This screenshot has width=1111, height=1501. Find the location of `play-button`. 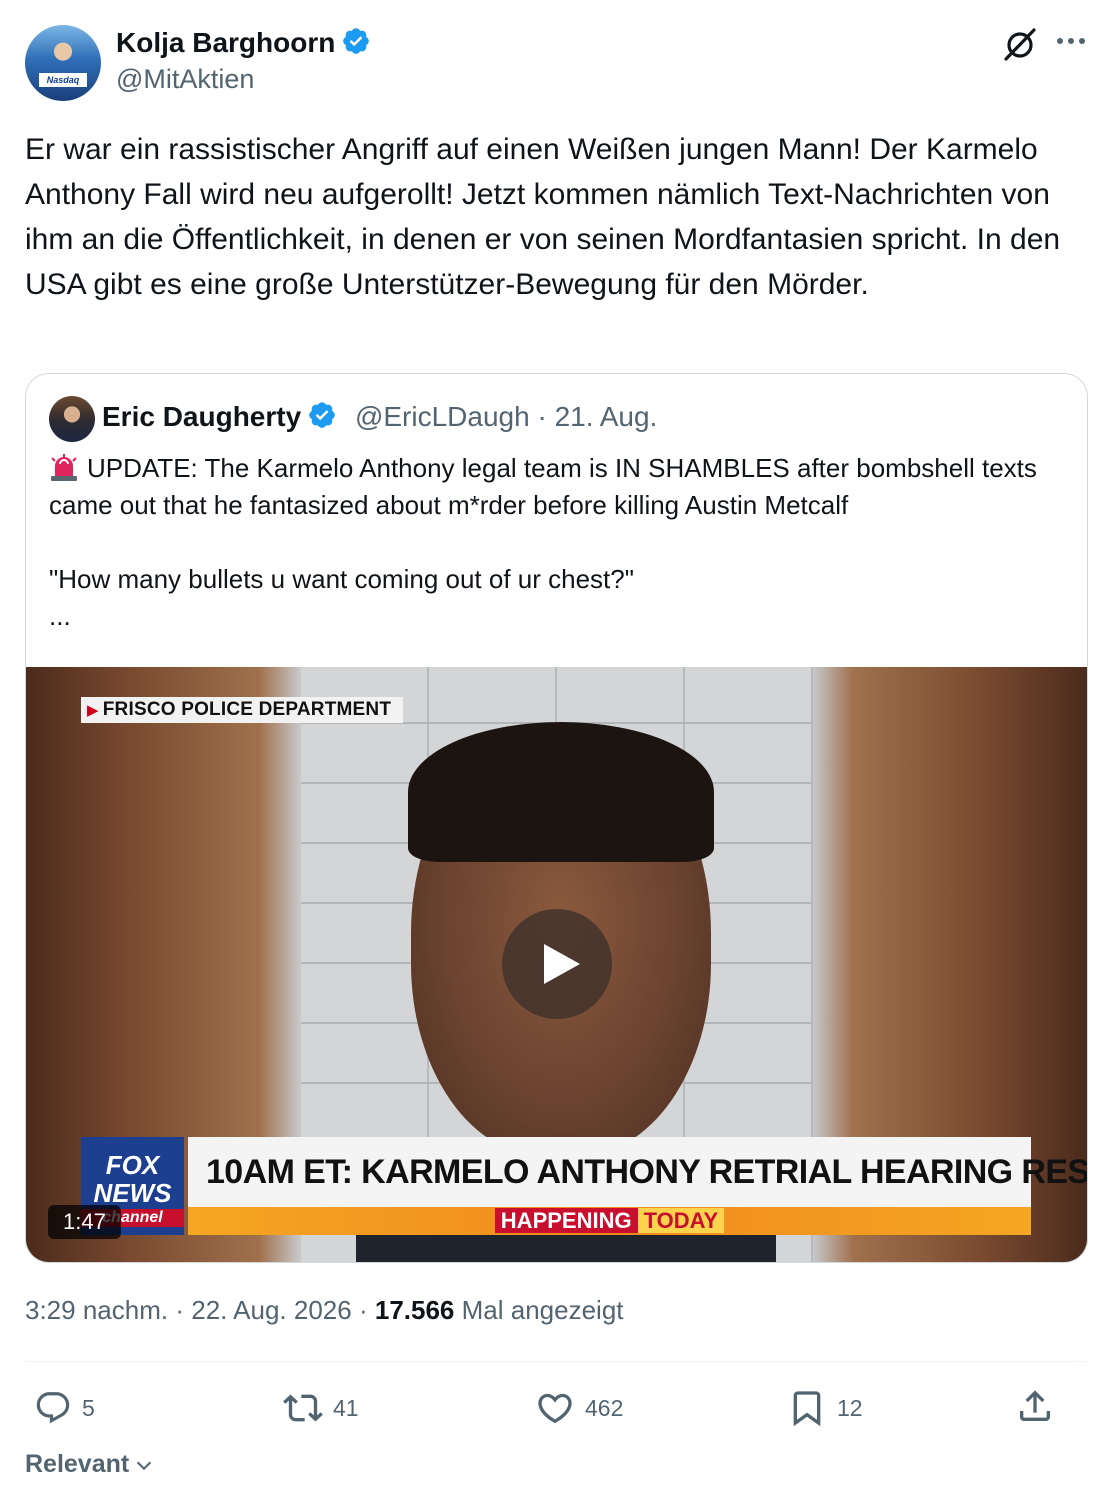

play-button is located at coordinates (557, 964).